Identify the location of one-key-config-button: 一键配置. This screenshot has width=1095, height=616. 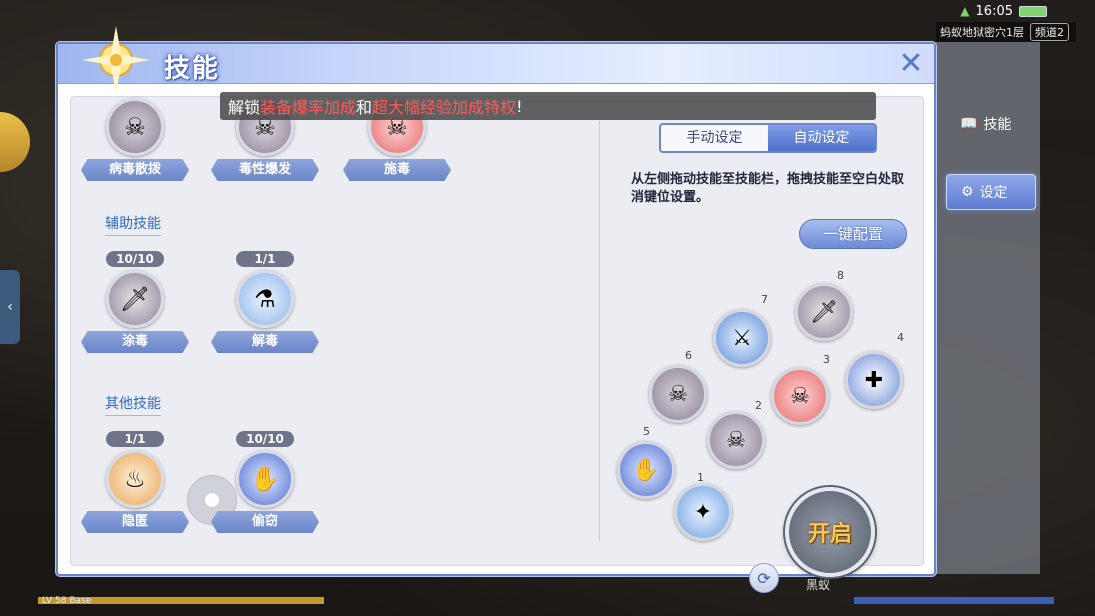
(853, 234).